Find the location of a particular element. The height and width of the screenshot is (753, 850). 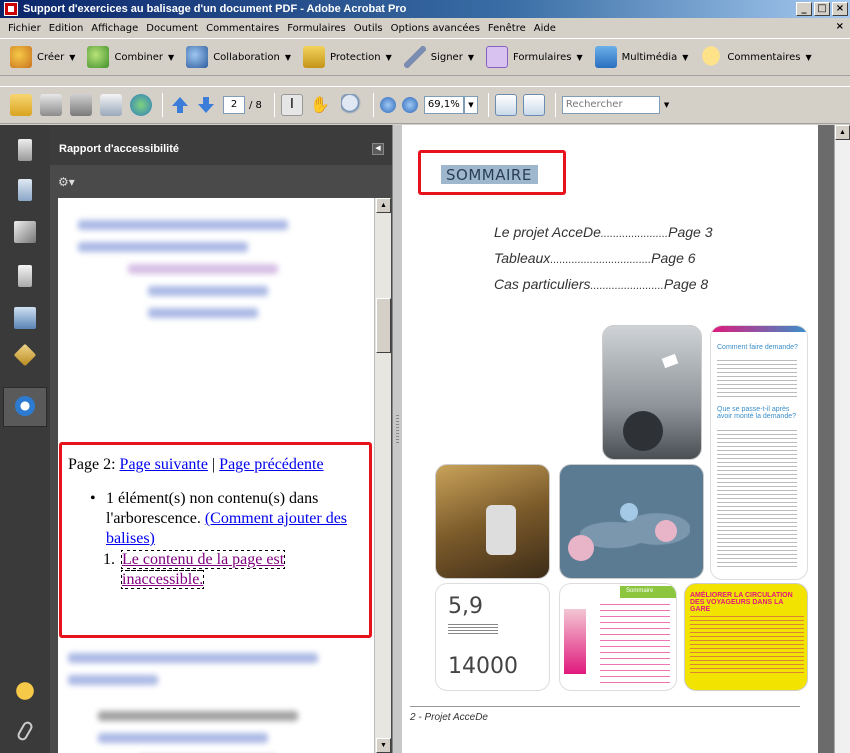

page-total: / 8 is located at coordinates (255, 105).